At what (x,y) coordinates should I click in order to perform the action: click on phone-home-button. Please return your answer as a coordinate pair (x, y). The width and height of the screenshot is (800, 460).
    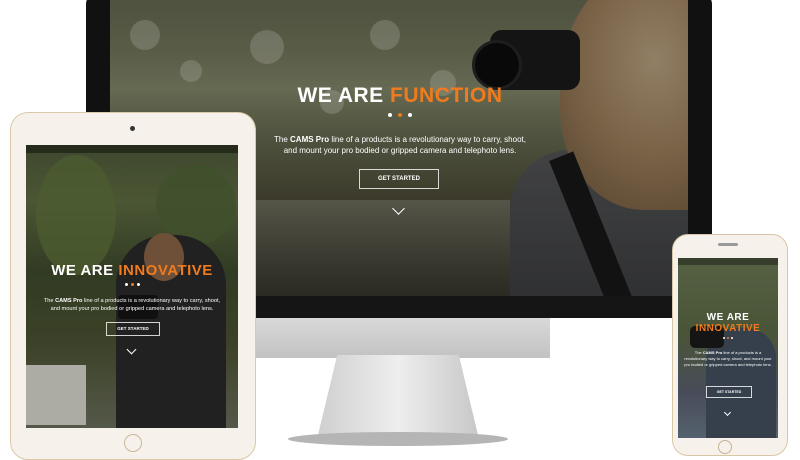
    Looking at the image, I should click on (725, 447).